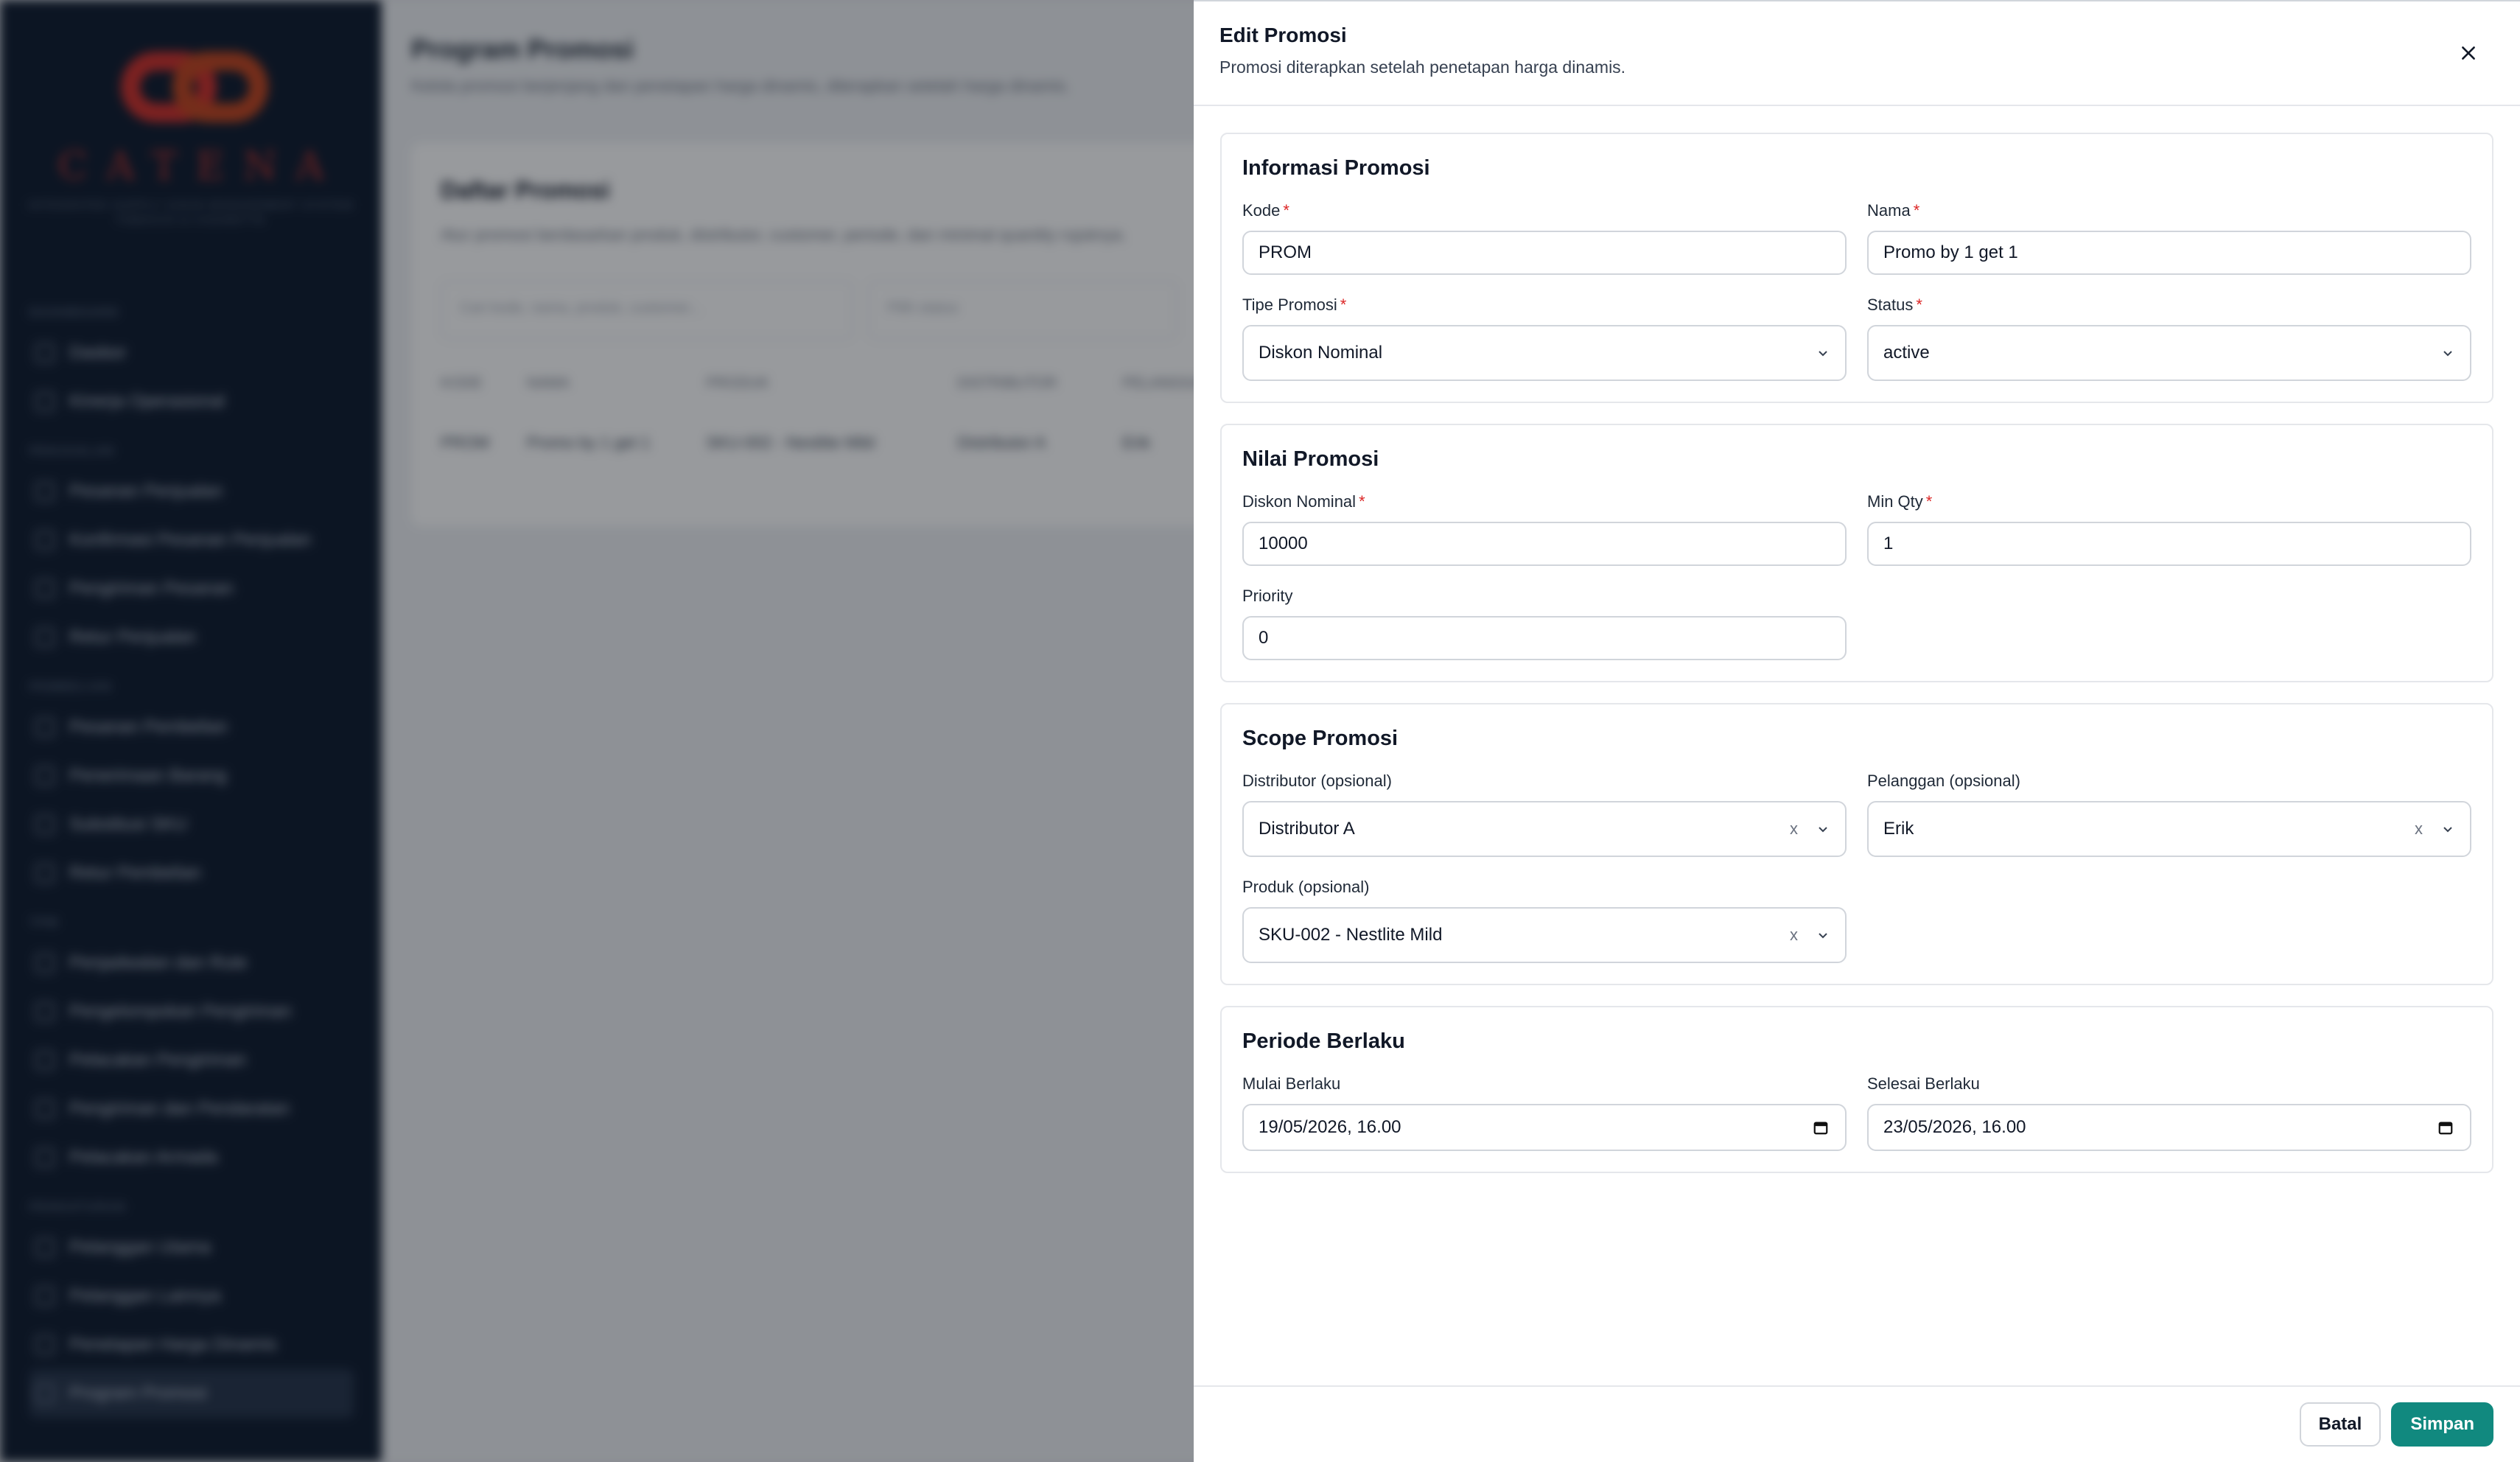 This screenshot has height=1462, width=2520. What do you see at coordinates (1321, 353) in the screenshot?
I see `tipe-promosi-value: Diskon Nominal` at bounding box center [1321, 353].